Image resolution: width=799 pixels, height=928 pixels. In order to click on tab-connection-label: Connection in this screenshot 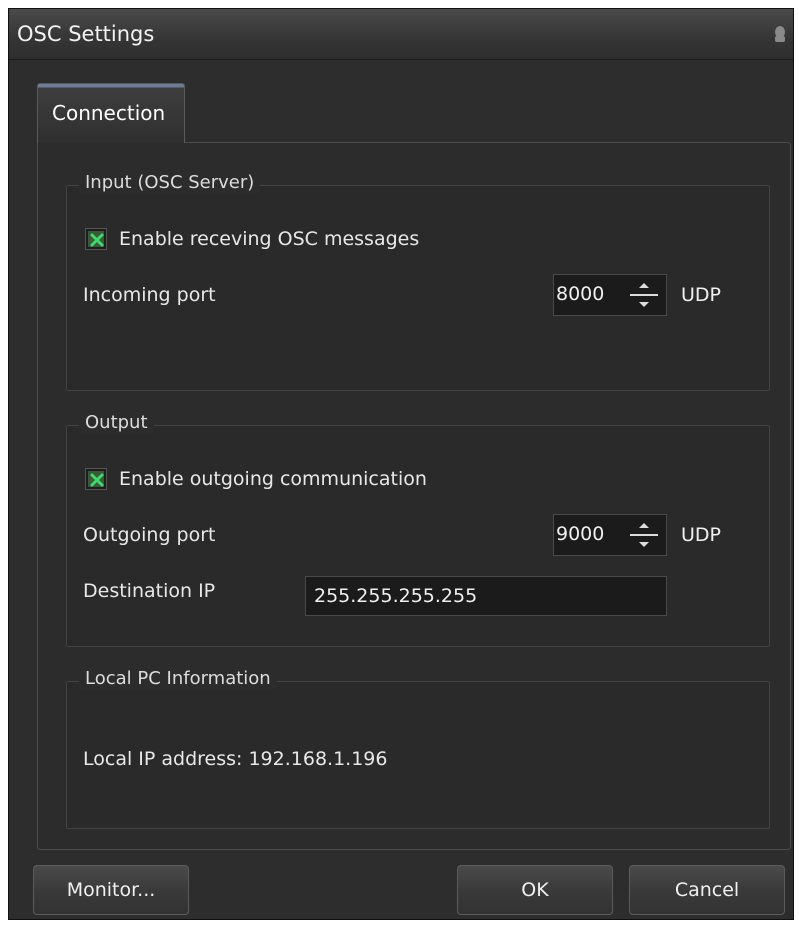, I will do `click(109, 113)`.